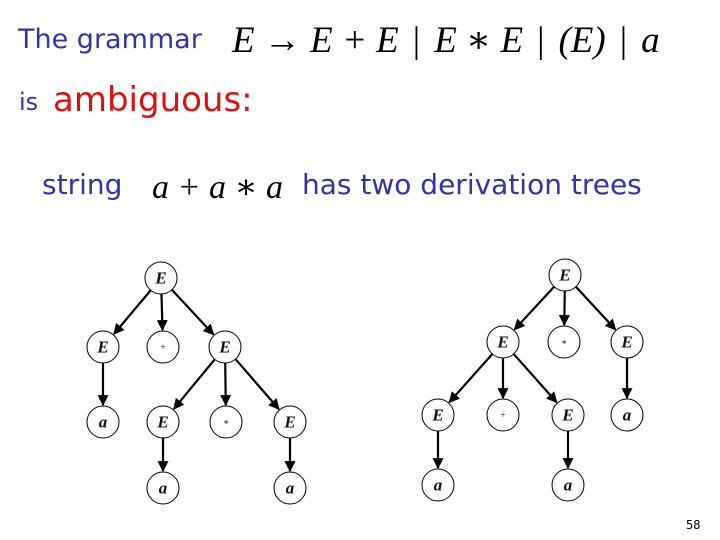 The height and width of the screenshot is (540, 720). What do you see at coordinates (693, 525) in the screenshot?
I see `page-number: 58` at bounding box center [693, 525].